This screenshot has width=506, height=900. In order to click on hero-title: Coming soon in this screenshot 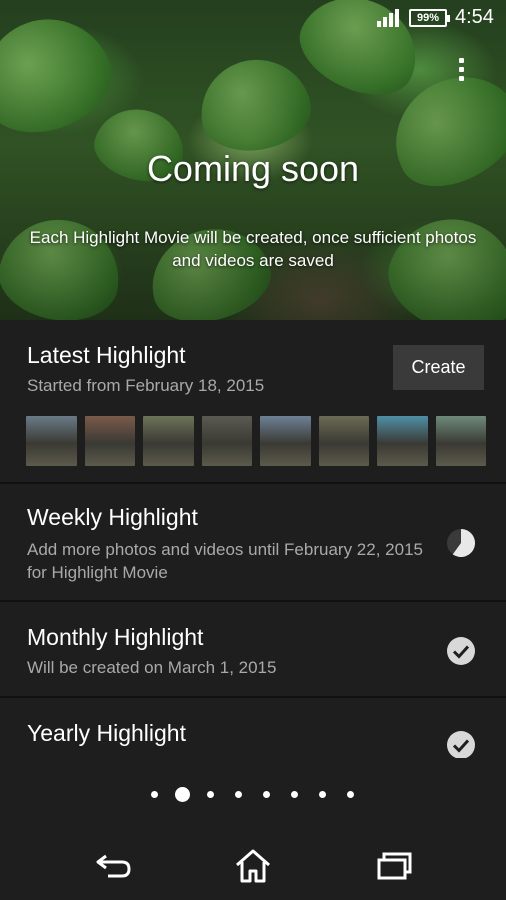, I will do `click(253, 168)`.